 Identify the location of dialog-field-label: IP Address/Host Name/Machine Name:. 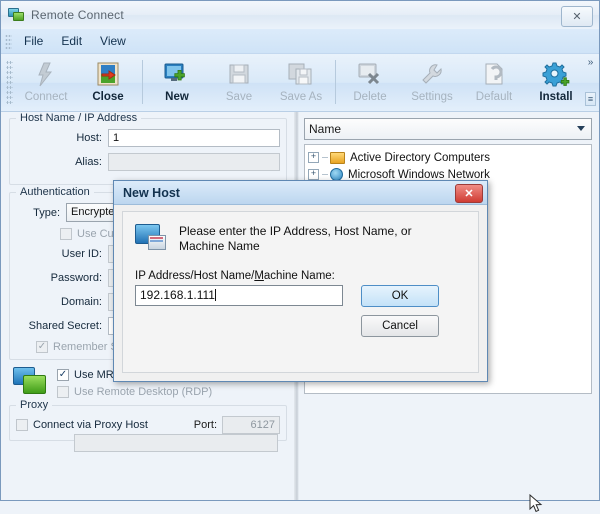
(300, 276).